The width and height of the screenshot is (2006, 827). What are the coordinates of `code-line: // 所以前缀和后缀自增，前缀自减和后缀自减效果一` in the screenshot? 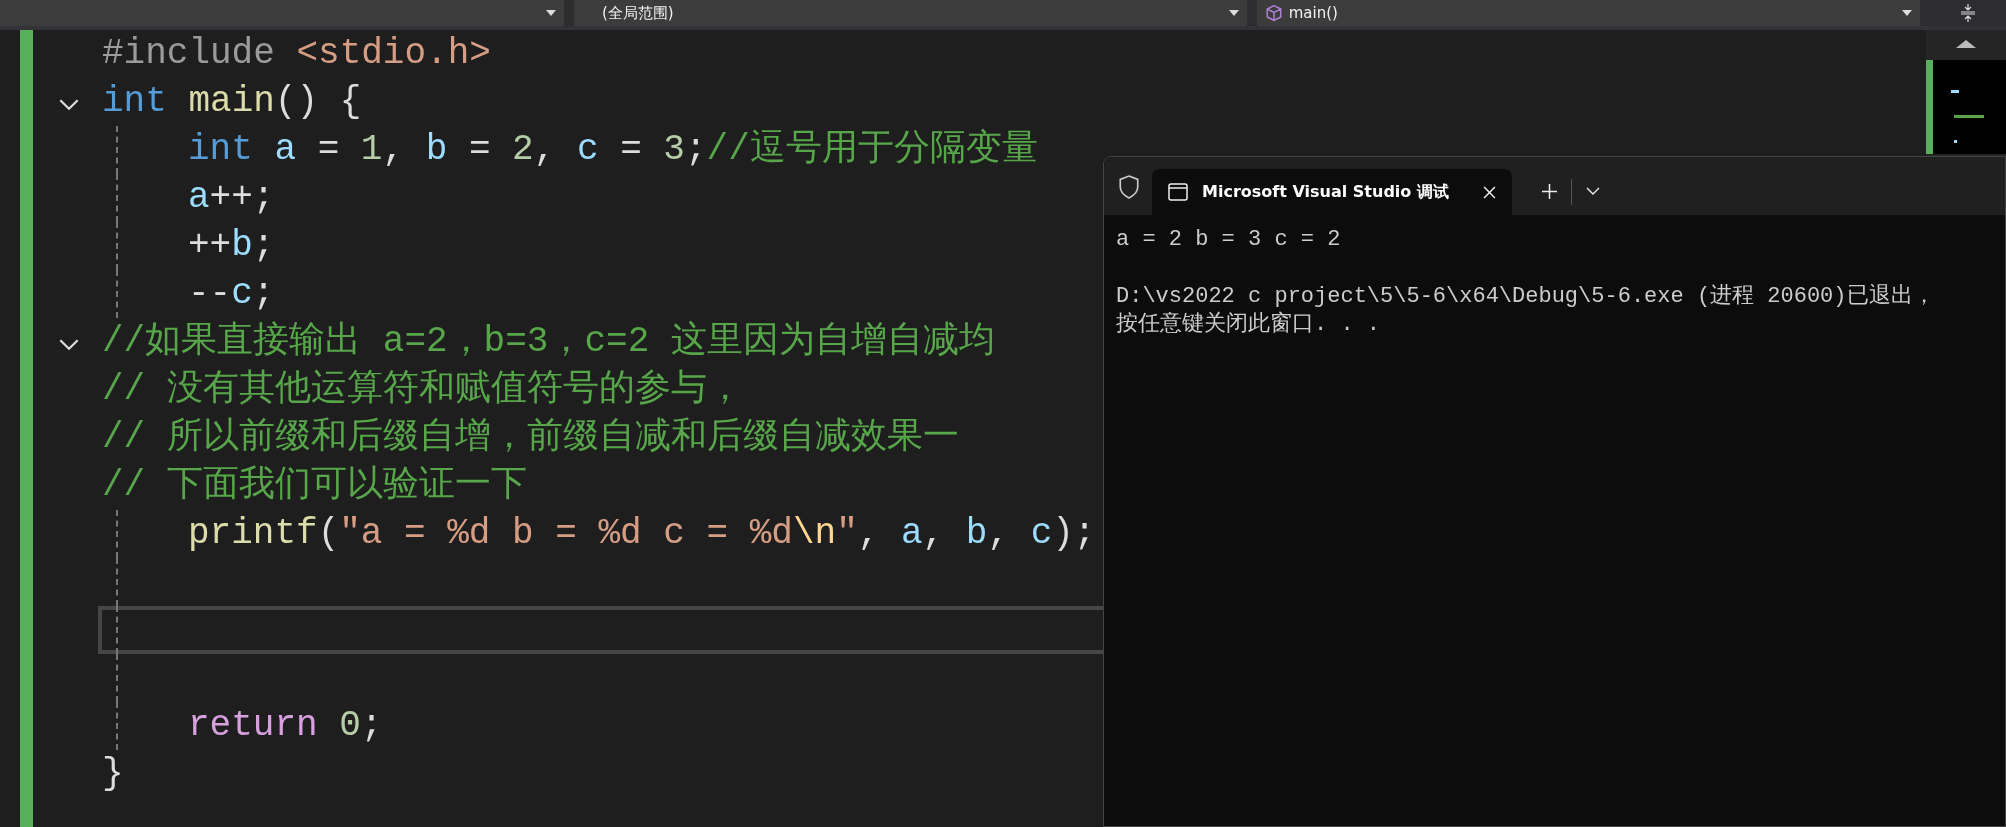 It's located at (530, 438).